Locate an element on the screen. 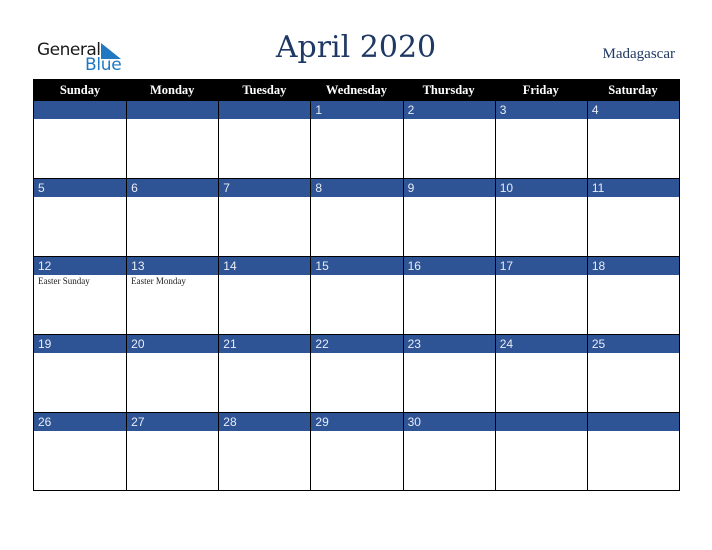 This screenshot has width=712, height=550. day-number: 27 is located at coordinates (173, 422).